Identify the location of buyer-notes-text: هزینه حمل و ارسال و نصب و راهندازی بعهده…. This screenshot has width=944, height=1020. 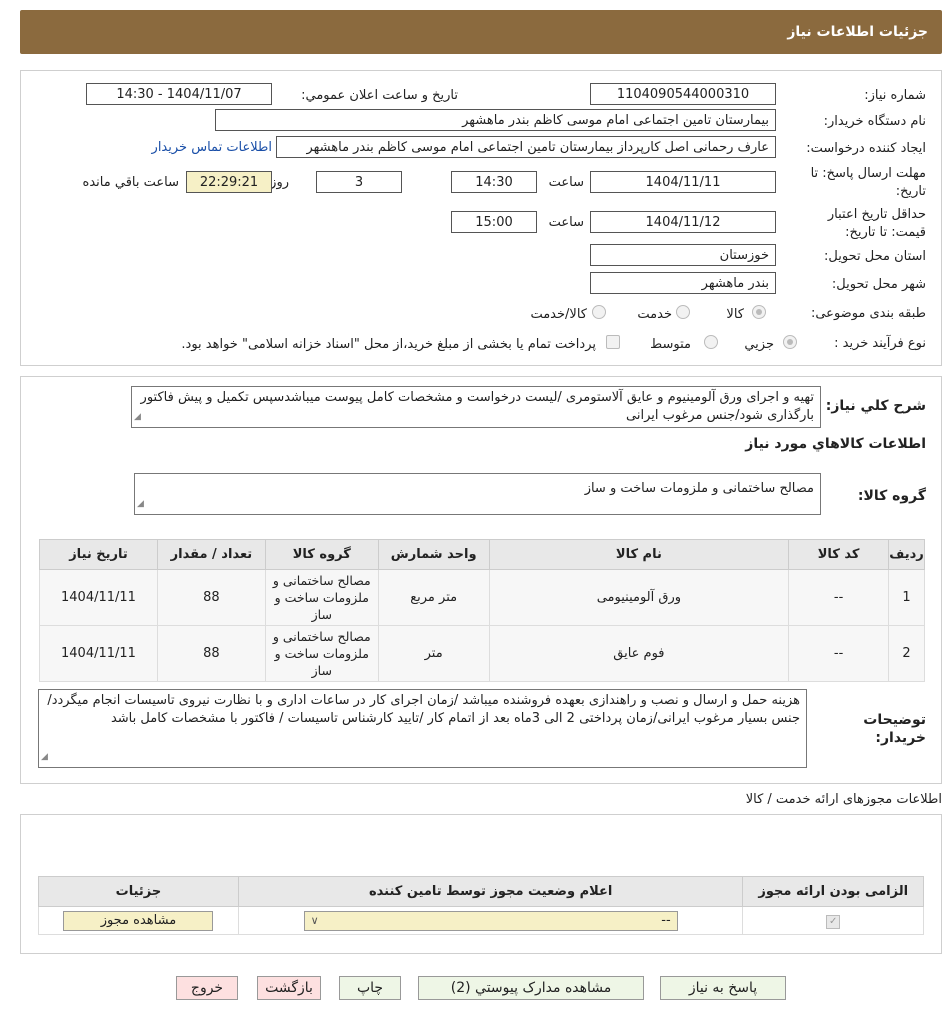
(423, 709).